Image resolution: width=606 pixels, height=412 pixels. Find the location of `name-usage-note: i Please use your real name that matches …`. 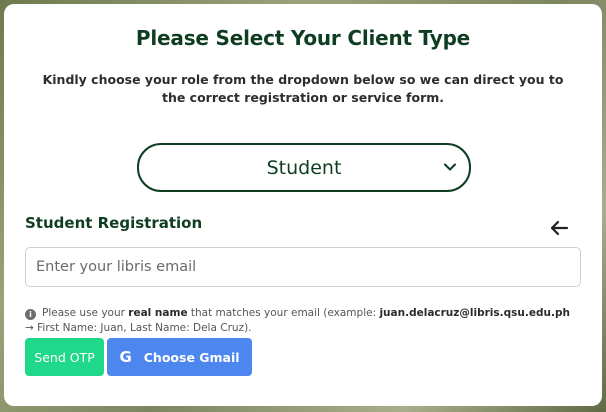

name-usage-note: i Please use your real name that matches … is located at coordinates (303, 321).